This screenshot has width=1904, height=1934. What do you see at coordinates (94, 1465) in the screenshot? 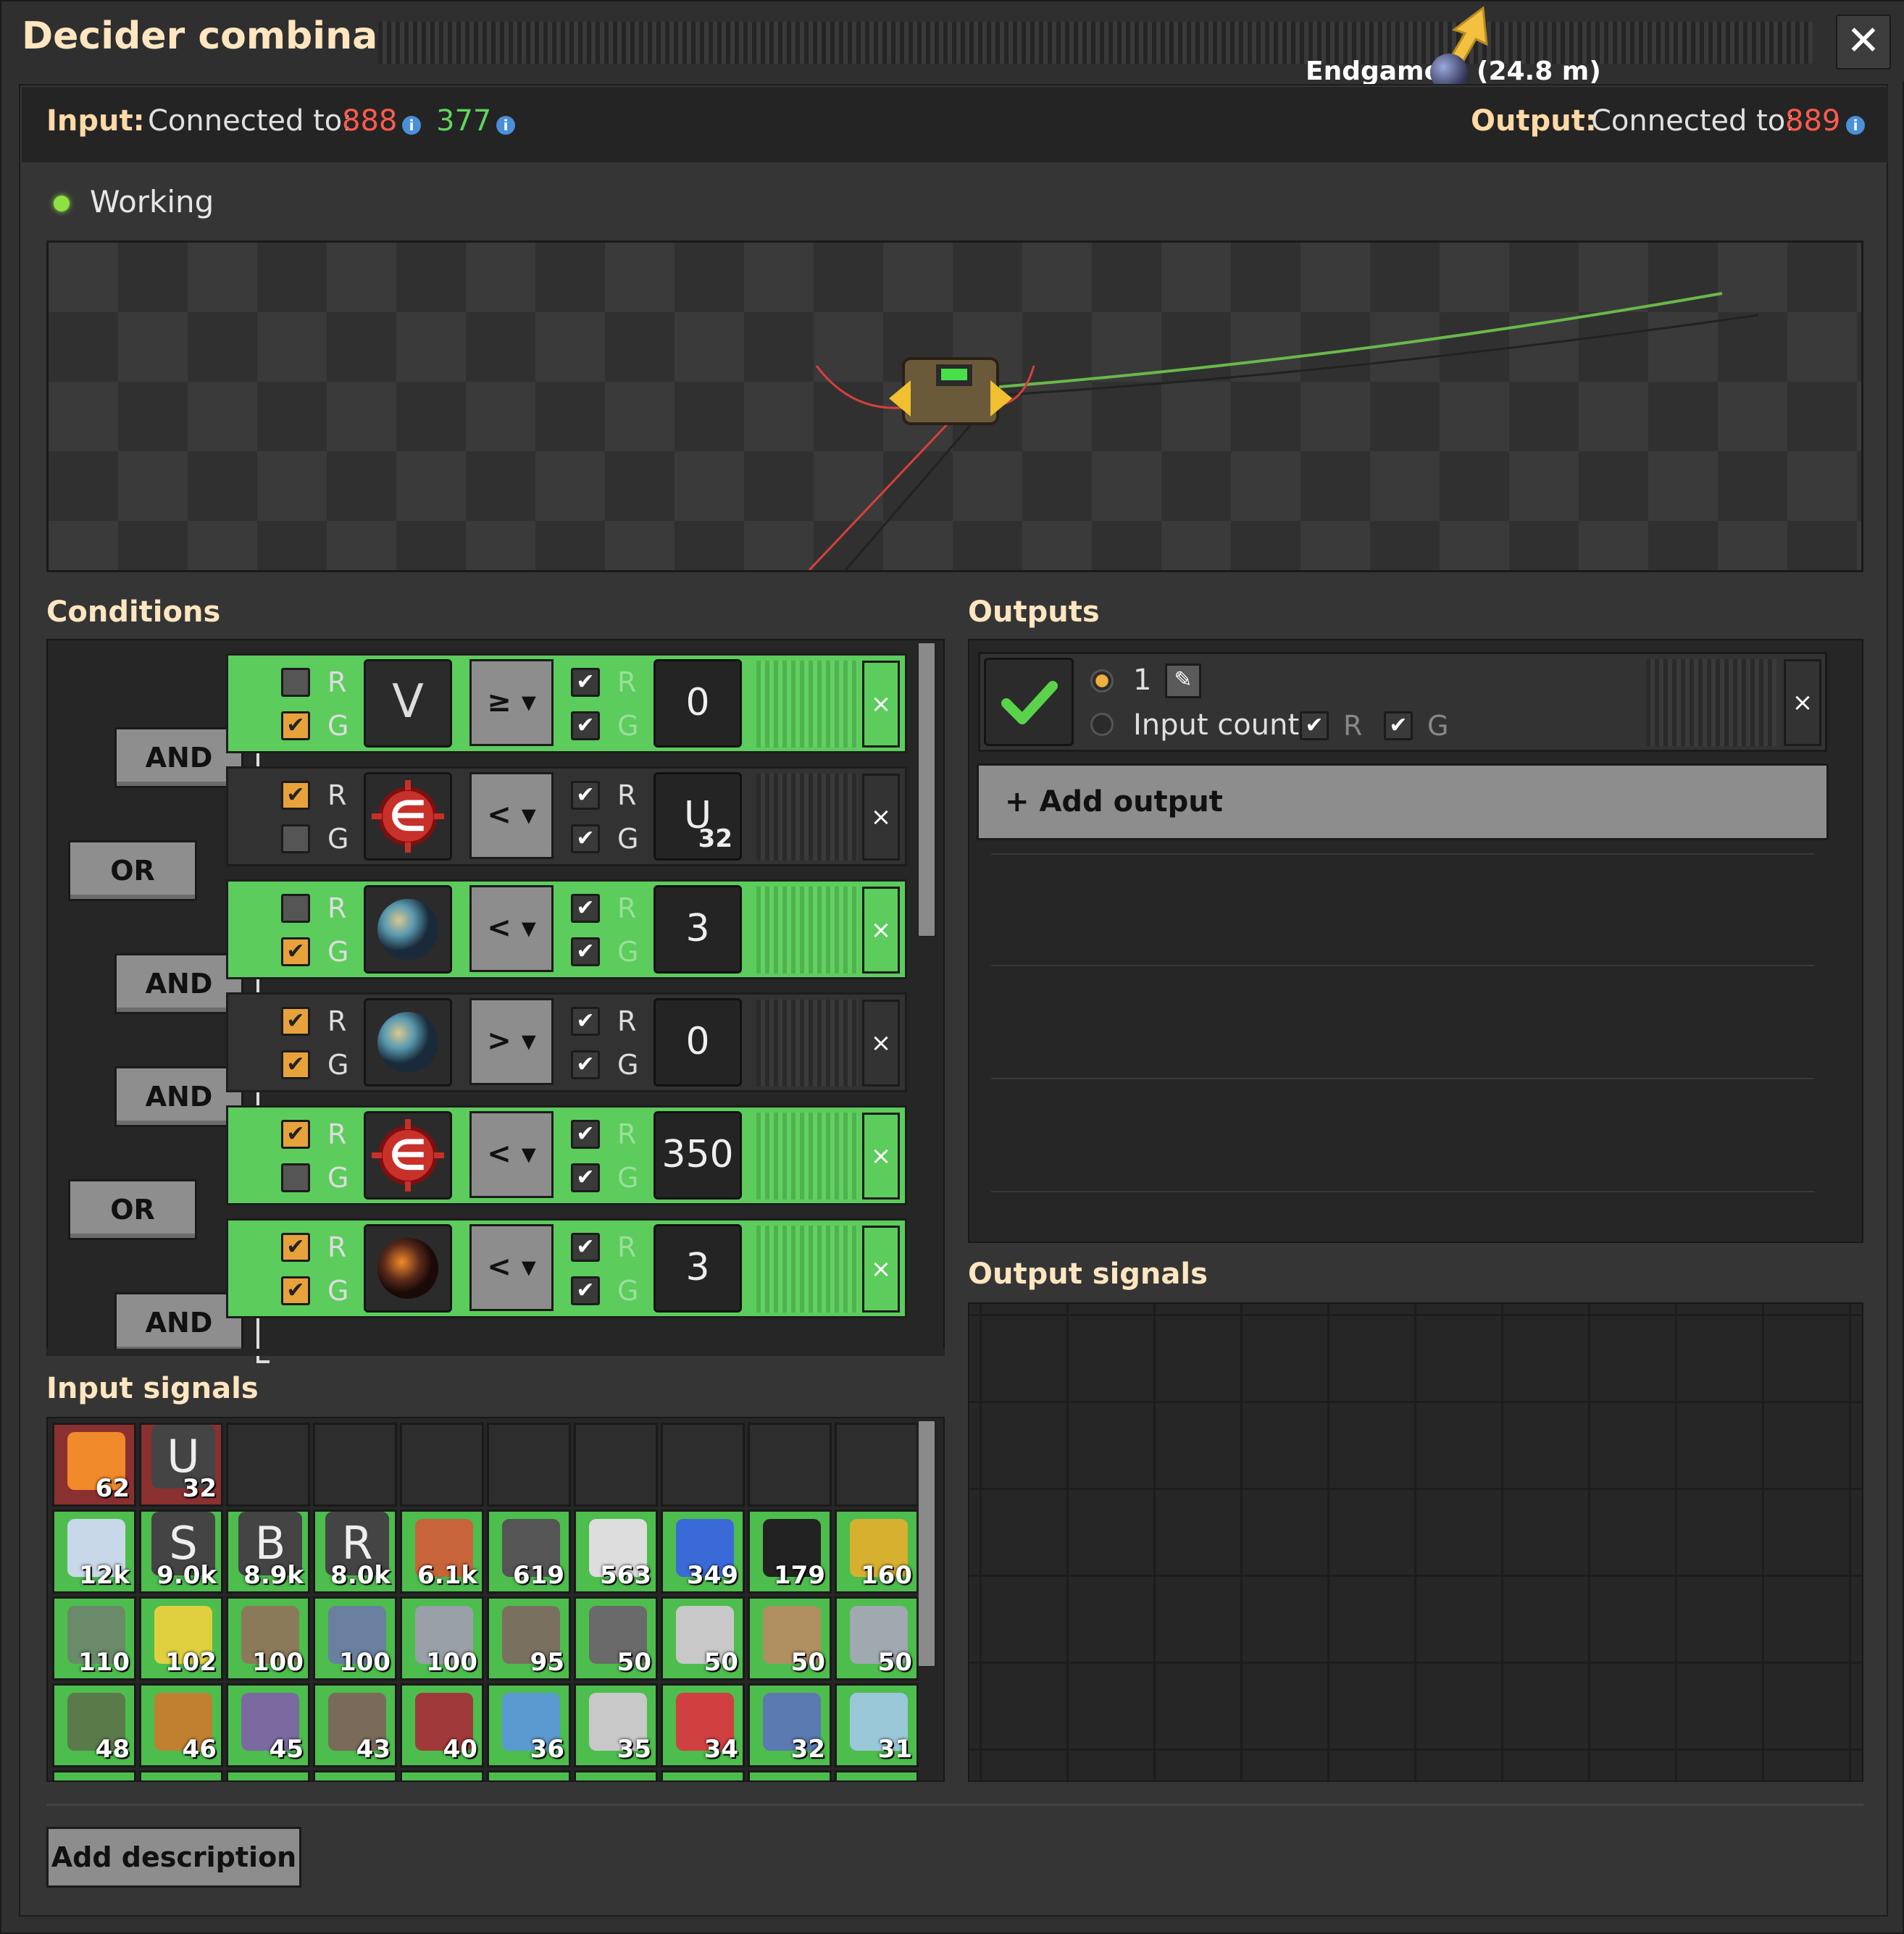
I see `input-signal-slot: 62` at bounding box center [94, 1465].